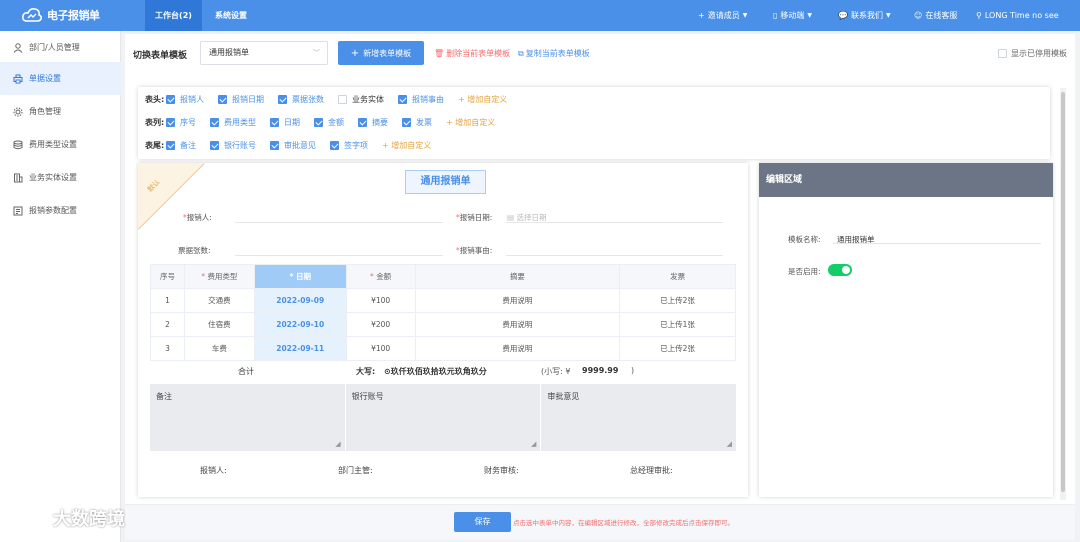 The width and height of the screenshot is (1080, 542). I want to click on app-logo: 电子报销单, so click(61, 15).